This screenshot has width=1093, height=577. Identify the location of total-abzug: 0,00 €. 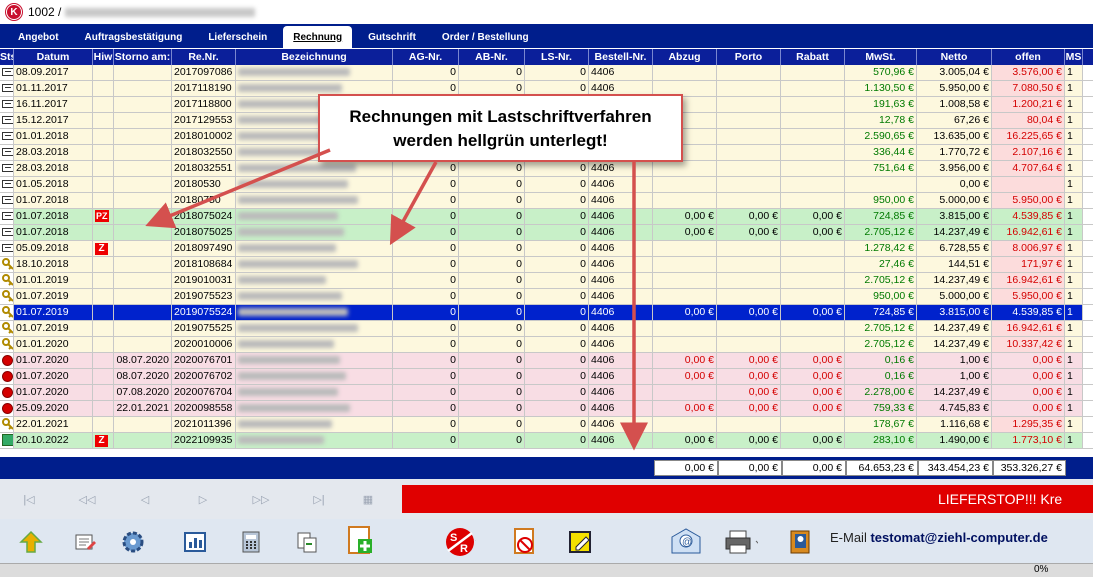
(686, 468).